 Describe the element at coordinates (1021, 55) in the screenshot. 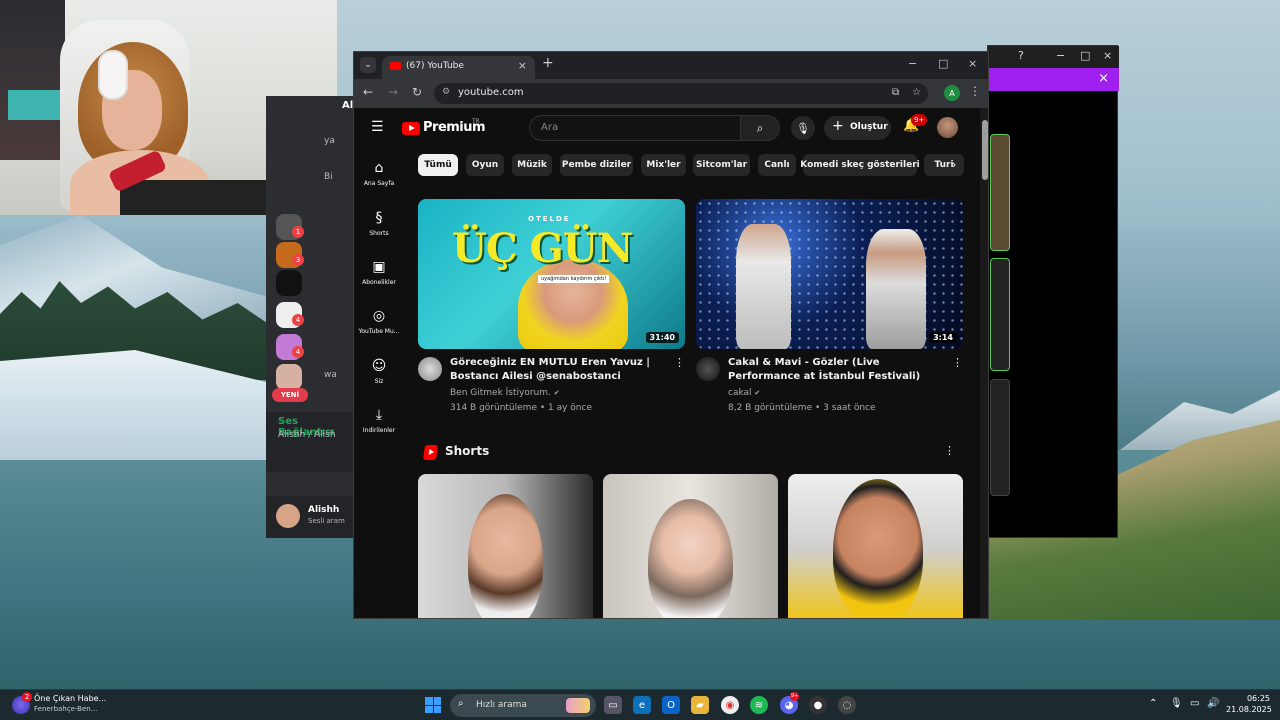

I see `help-icon: ?` at that location.